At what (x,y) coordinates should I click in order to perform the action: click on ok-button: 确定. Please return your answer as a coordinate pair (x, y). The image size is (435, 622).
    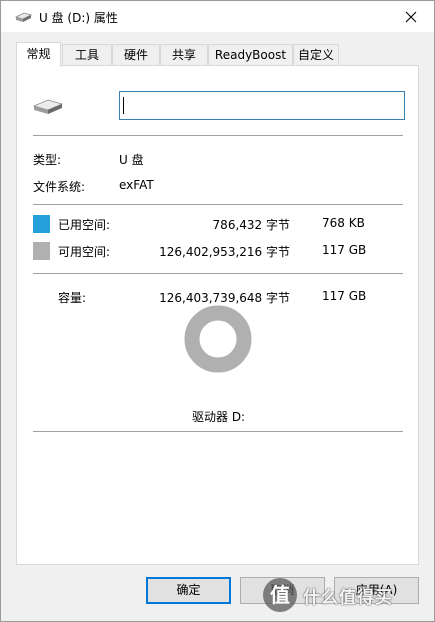
    Looking at the image, I should click on (188, 590).